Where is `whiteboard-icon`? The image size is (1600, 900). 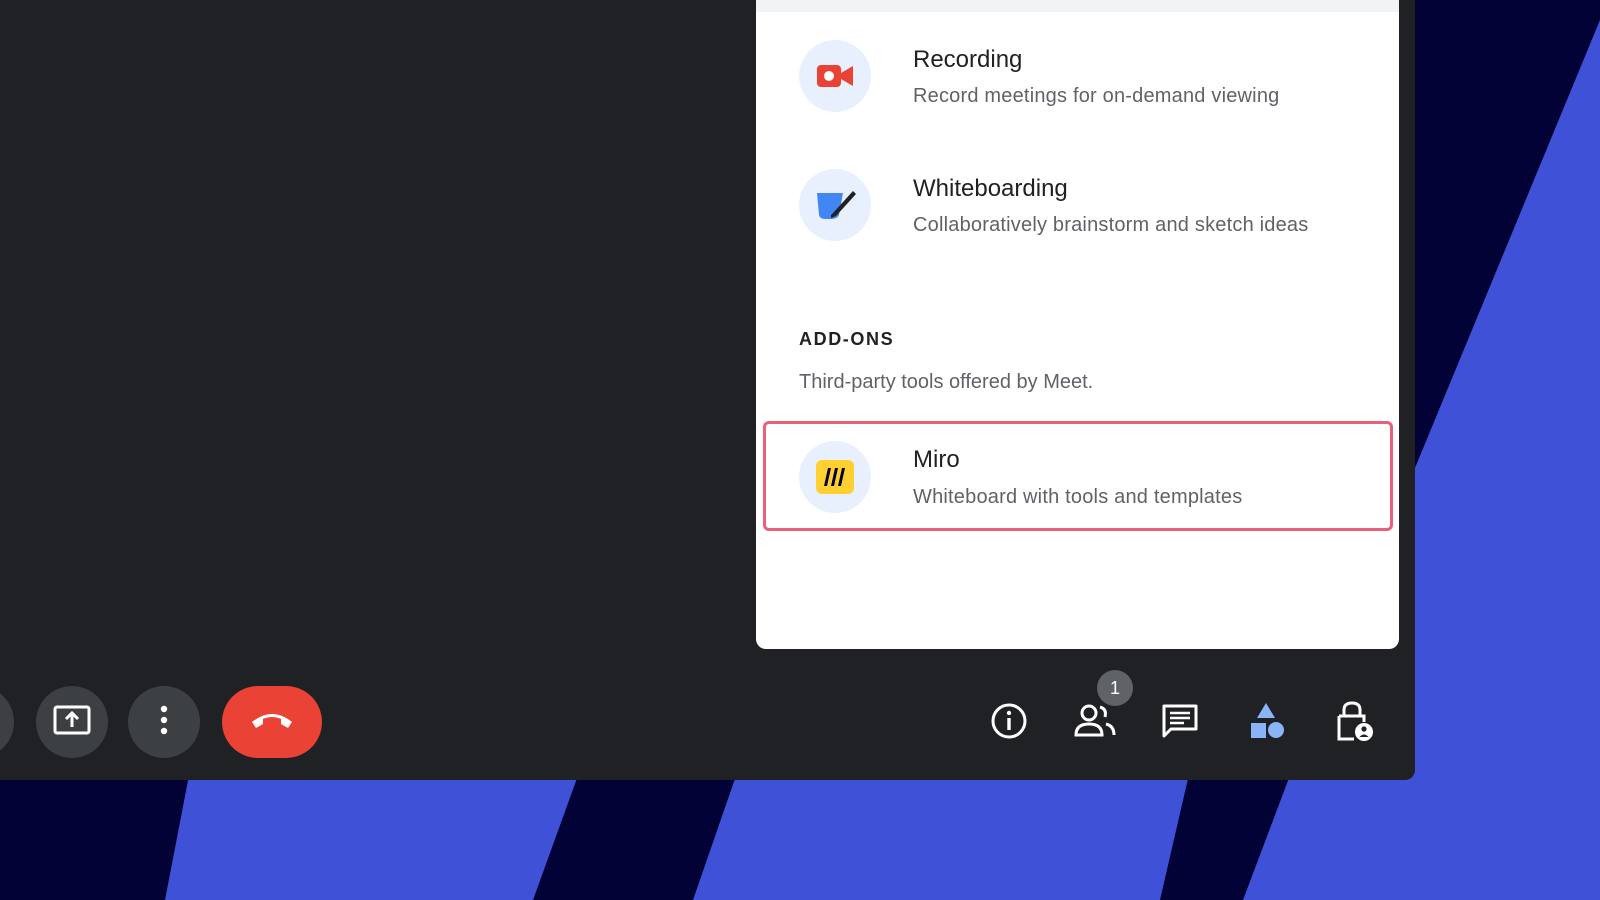
whiteboard-icon is located at coordinates (835, 205).